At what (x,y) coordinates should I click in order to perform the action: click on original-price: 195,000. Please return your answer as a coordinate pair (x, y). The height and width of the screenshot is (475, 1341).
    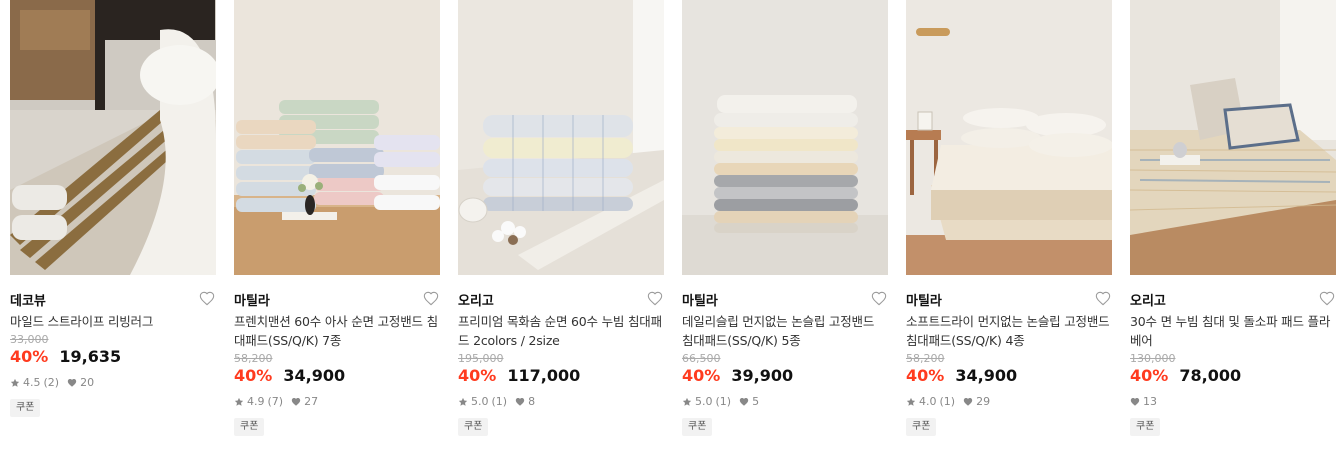
    Looking at the image, I should click on (481, 358).